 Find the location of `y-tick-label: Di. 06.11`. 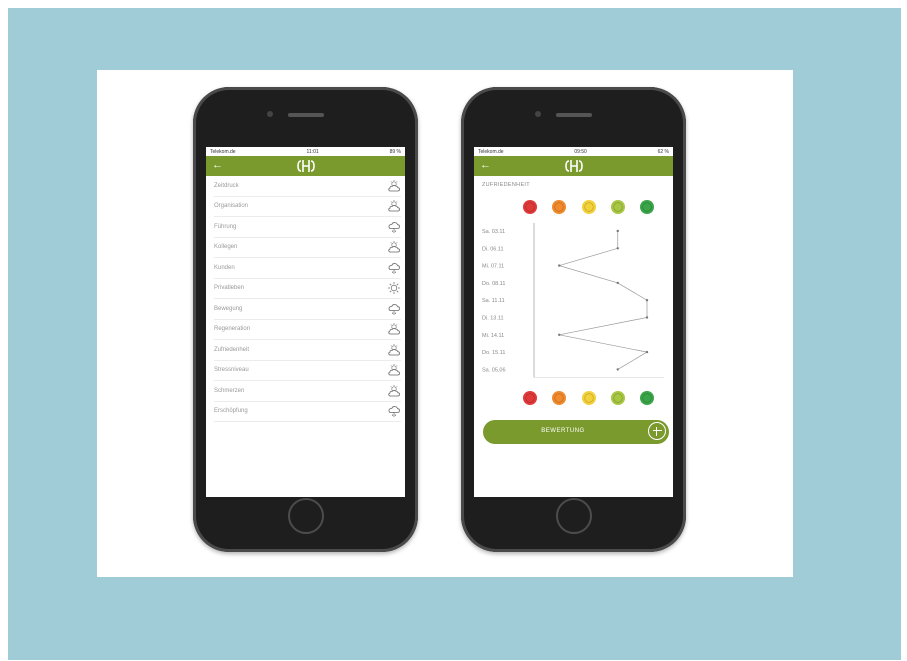

y-tick-label: Di. 06.11 is located at coordinates (493, 249).